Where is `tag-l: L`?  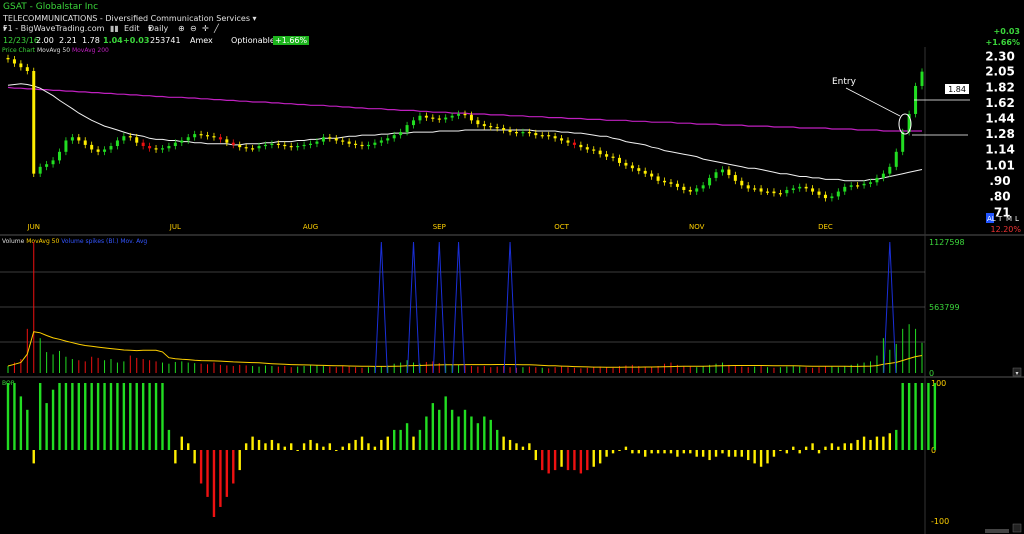
tag-l: L is located at coordinates (1017, 219).